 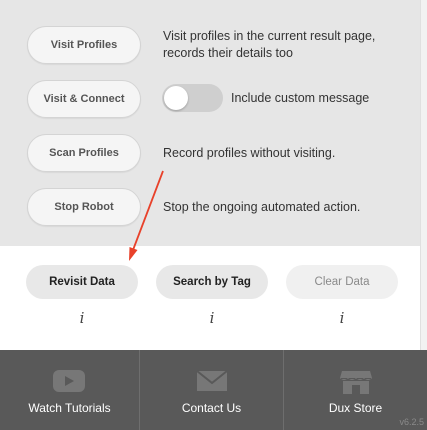 What do you see at coordinates (84, 99) in the screenshot?
I see `visit-connect-button: Visit & Connect` at bounding box center [84, 99].